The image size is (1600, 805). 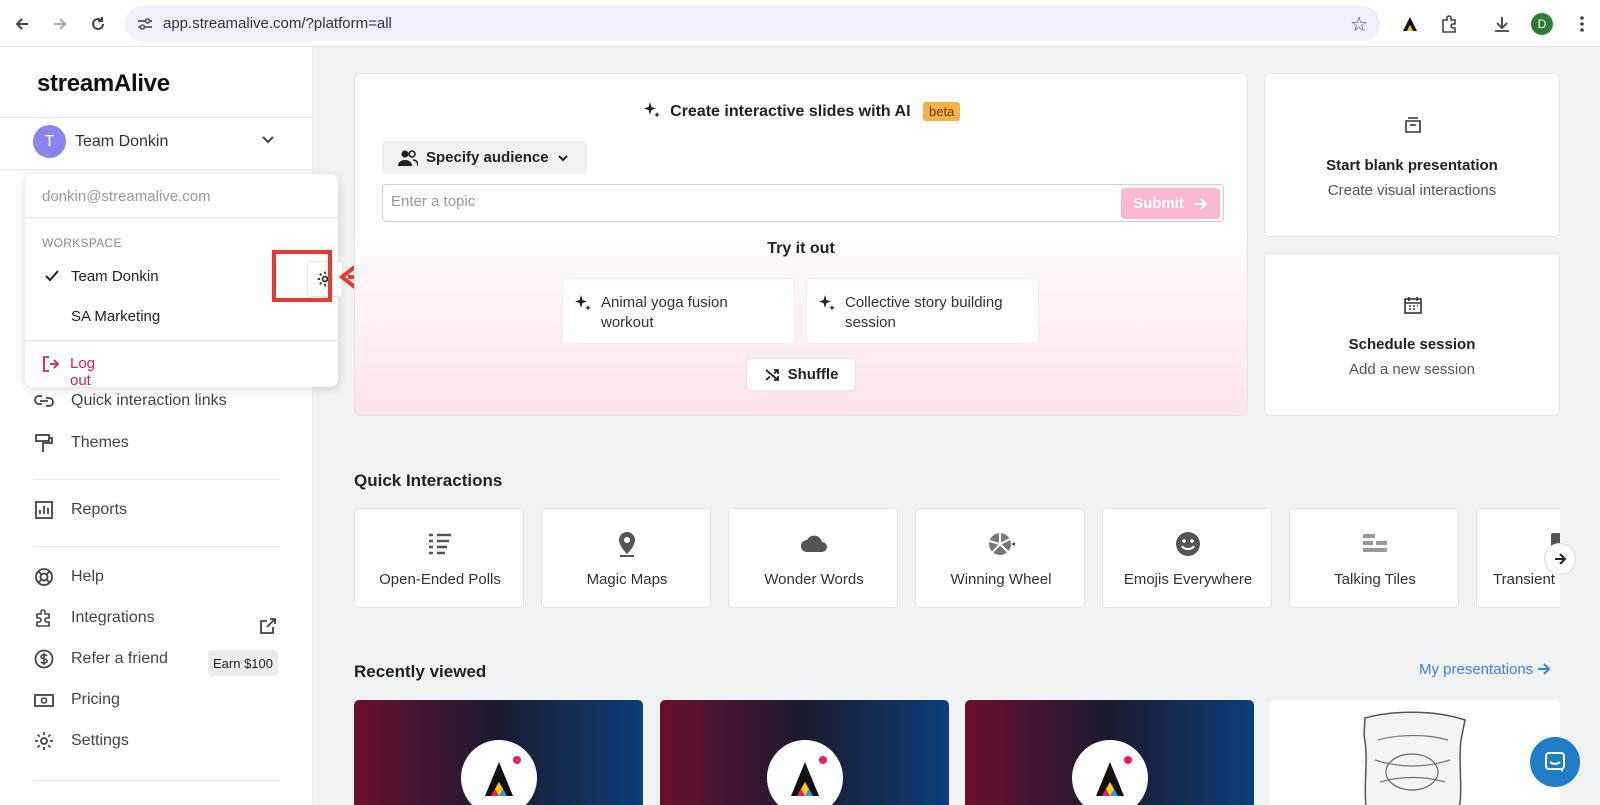 What do you see at coordinates (87, 576) in the screenshot?
I see `sidebar-item-label: Help` at bounding box center [87, 576].